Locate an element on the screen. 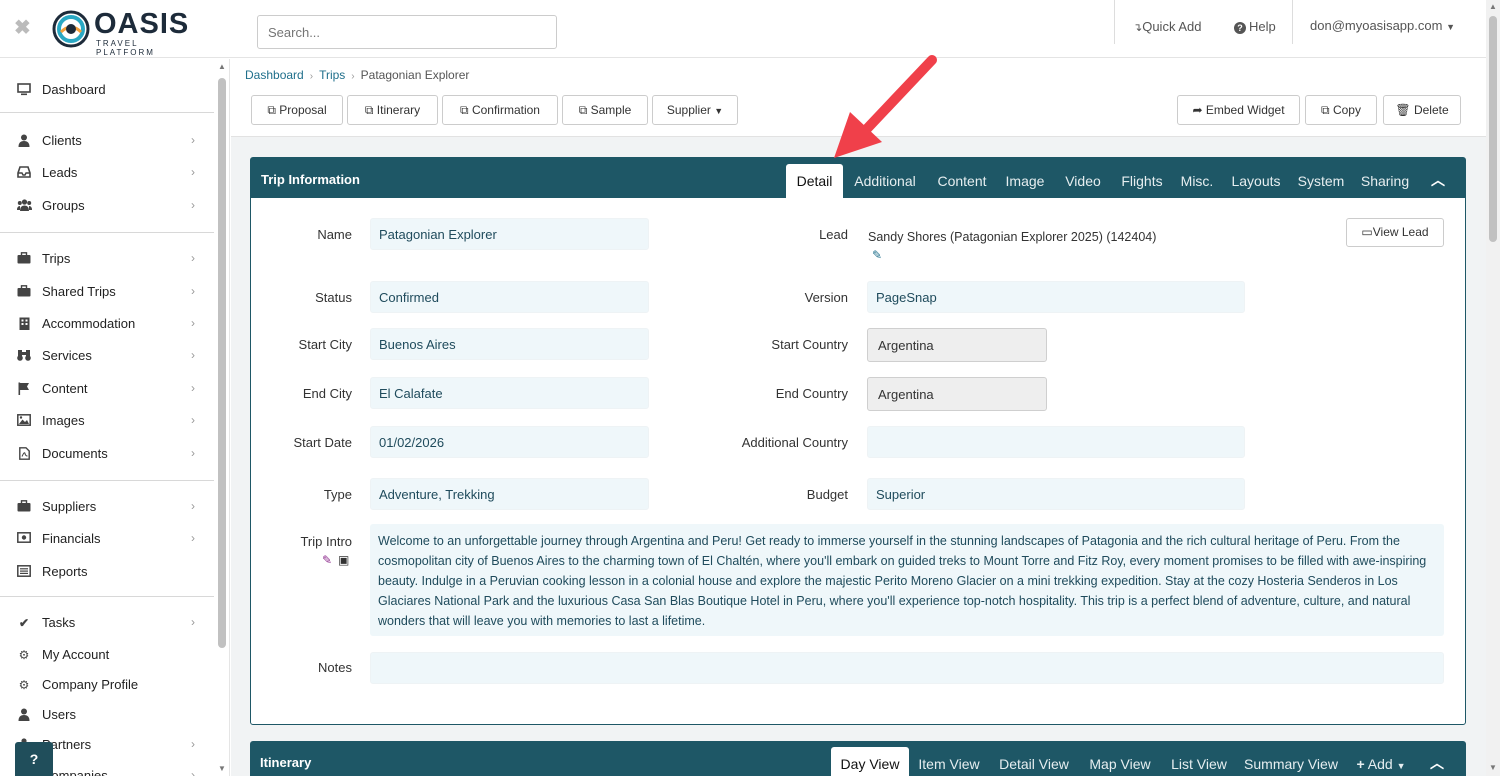 This screenshot has width=1500, height=776. sample-button: ⧉ Sample is located at coordinates (605, 110).